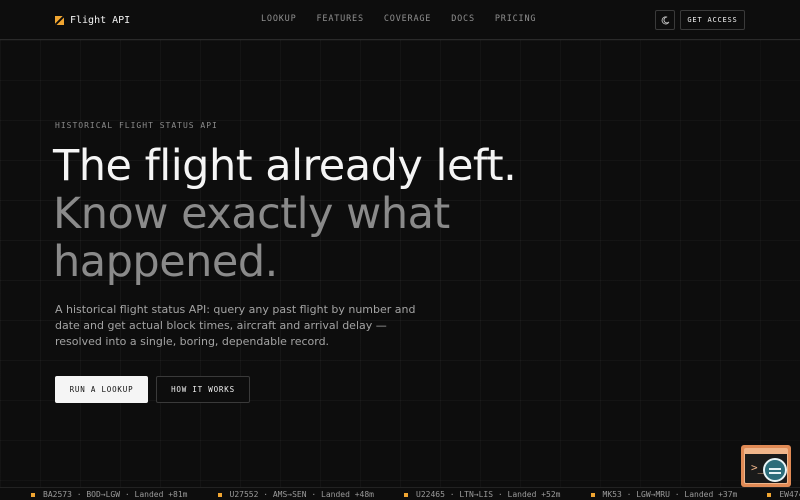  I want to click on ticker-item: EW474 · CGN→L, so click(783, 494).